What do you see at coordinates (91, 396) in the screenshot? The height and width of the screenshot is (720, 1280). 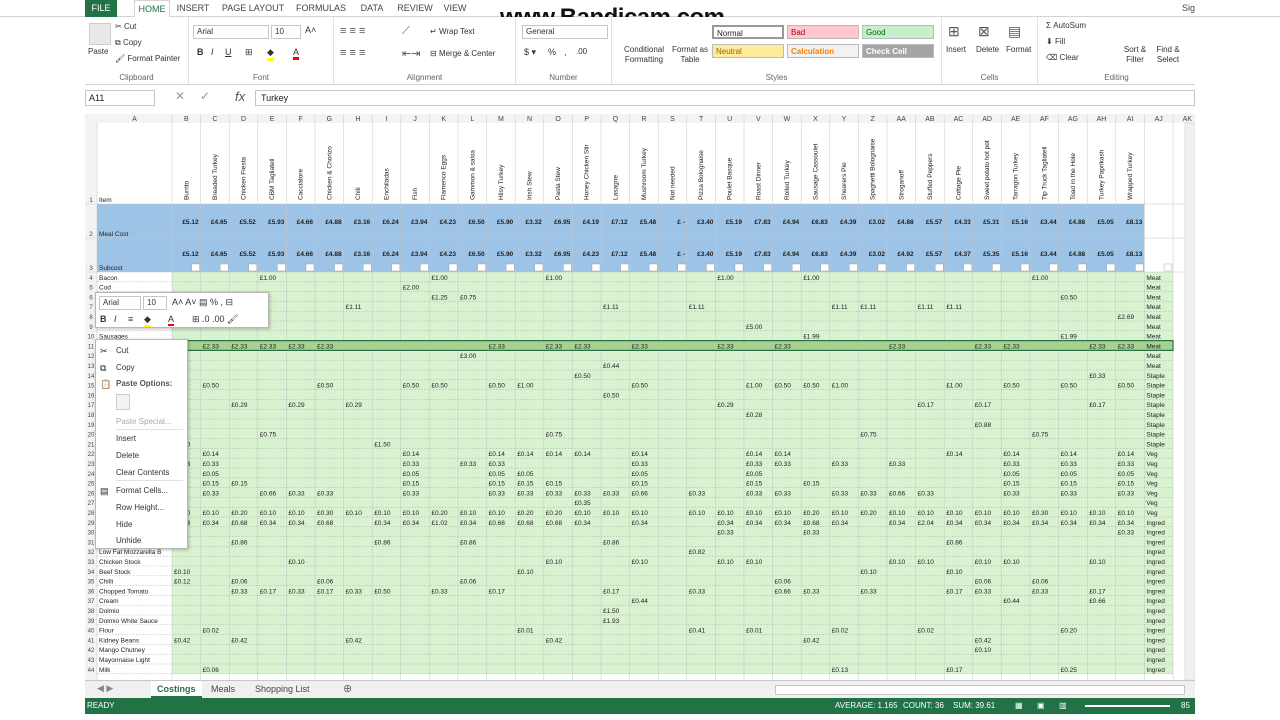 I see `row-header-16: 16` at bounding box center [91, 396].